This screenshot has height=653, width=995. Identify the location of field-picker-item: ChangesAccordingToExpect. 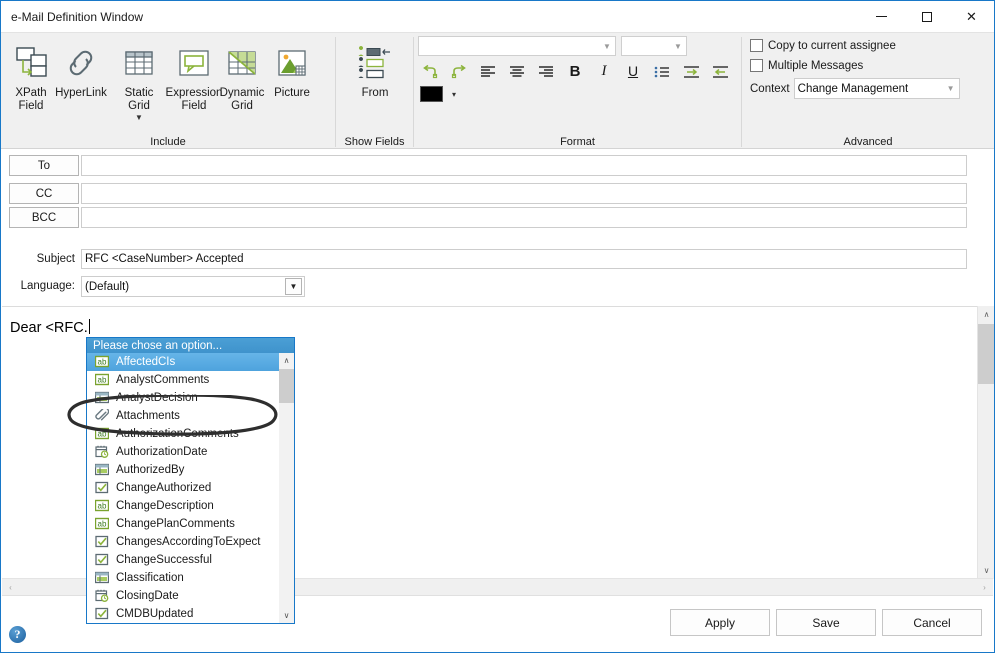
(190, 542).